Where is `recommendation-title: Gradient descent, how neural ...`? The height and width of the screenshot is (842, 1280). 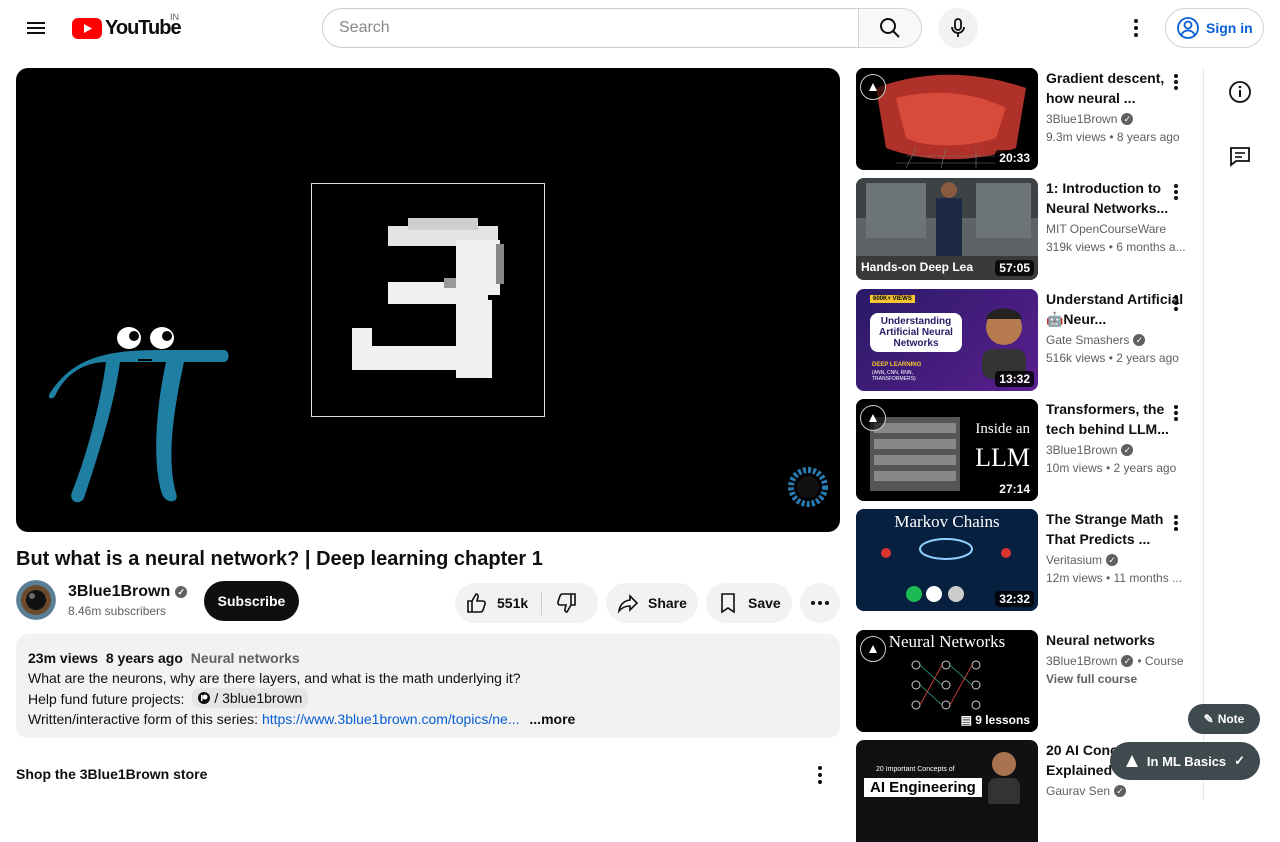
recommendation-title: Gradient descent, how neural ... is located at coordinates (1116, 88).